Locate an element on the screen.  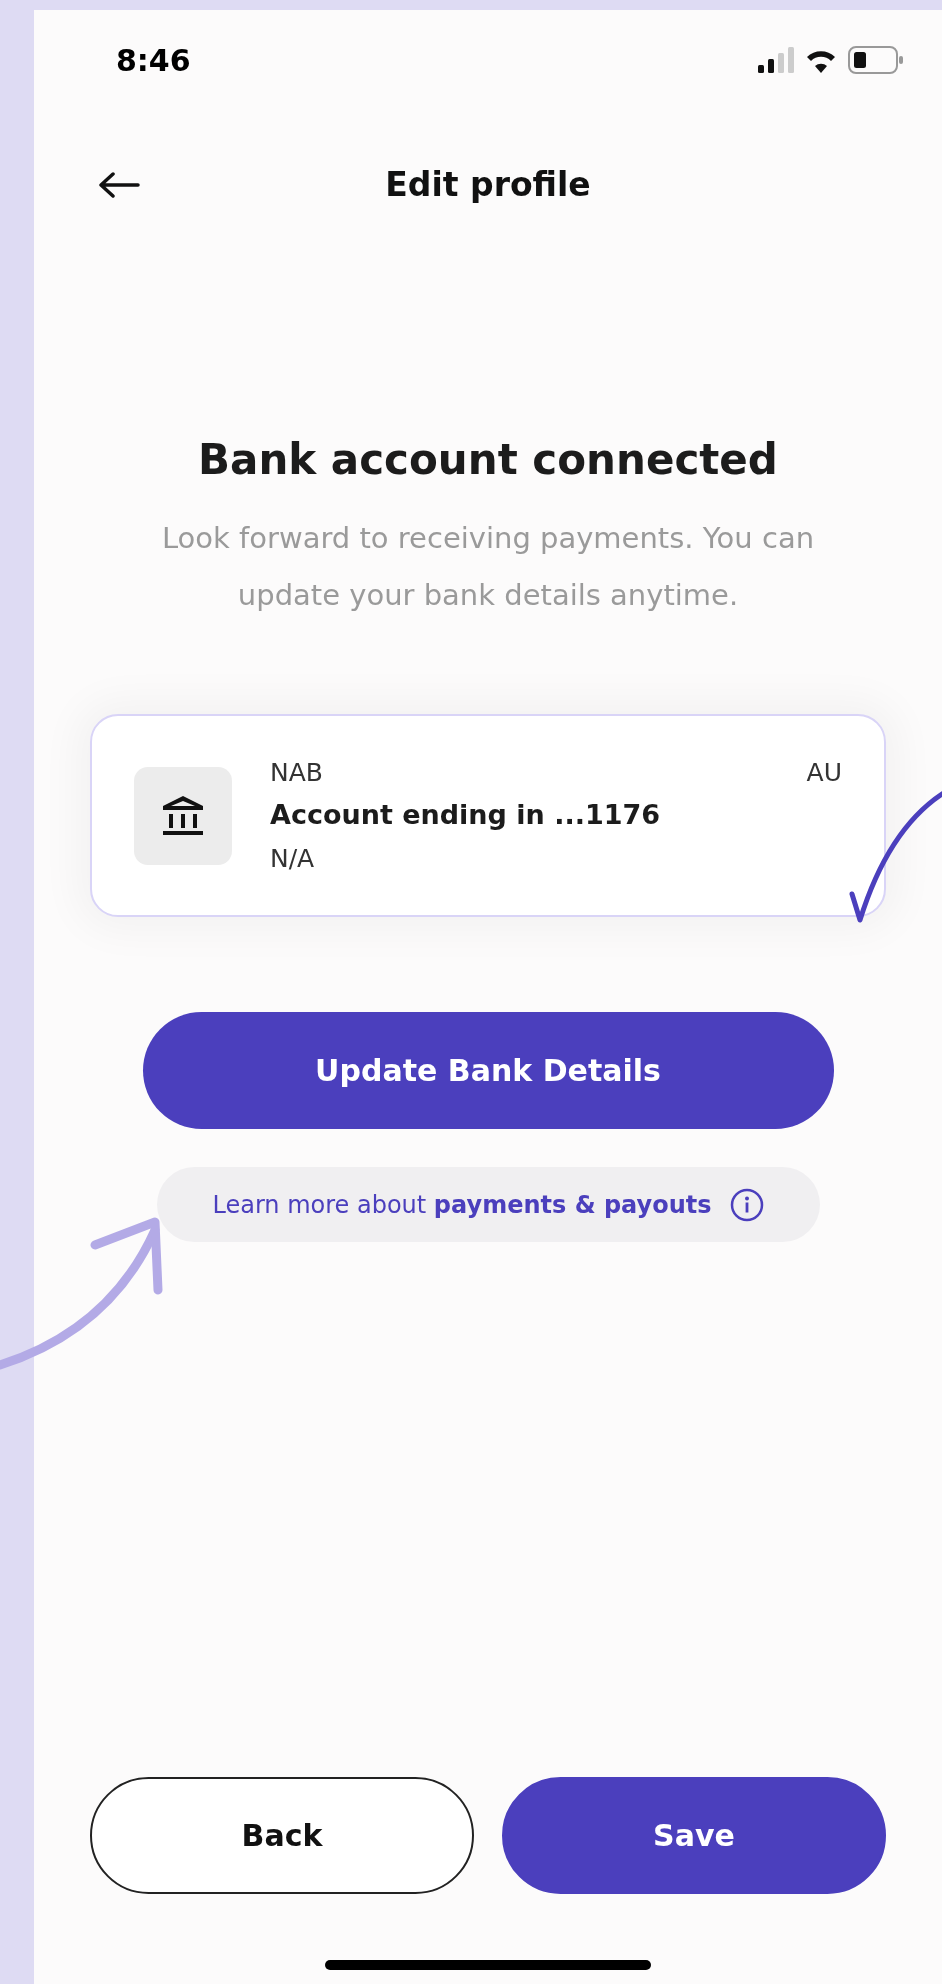
account-number: Account ending in ...1176 is located at coordinates (466, 815).